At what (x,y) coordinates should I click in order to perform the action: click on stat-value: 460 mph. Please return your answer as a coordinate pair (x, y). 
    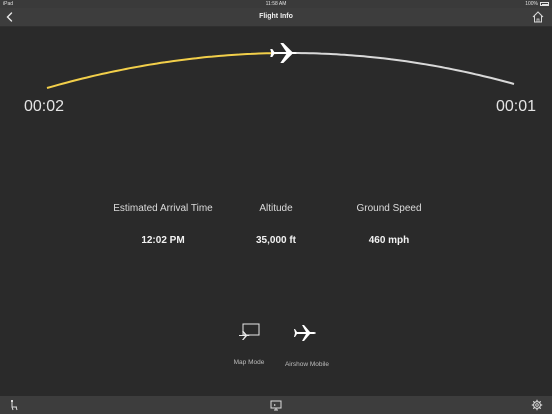
    Looking at the image, I should click on (389, 240).